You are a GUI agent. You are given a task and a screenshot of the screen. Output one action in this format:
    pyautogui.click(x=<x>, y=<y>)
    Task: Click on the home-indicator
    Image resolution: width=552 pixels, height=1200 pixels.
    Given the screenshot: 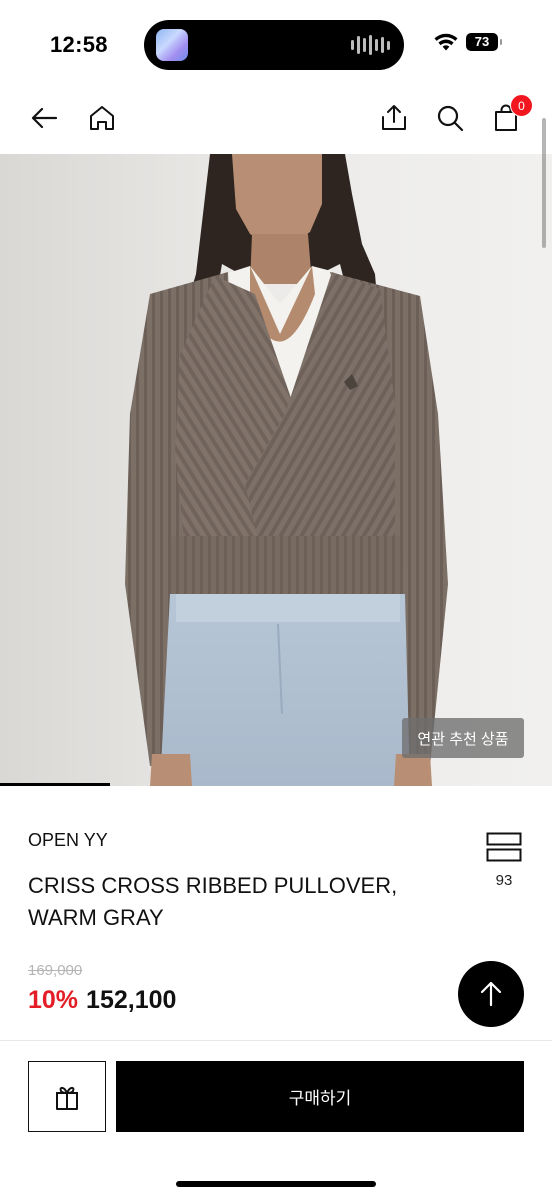 What is the action you would take?
    pyautogui.click(x=276, y=1184)
    